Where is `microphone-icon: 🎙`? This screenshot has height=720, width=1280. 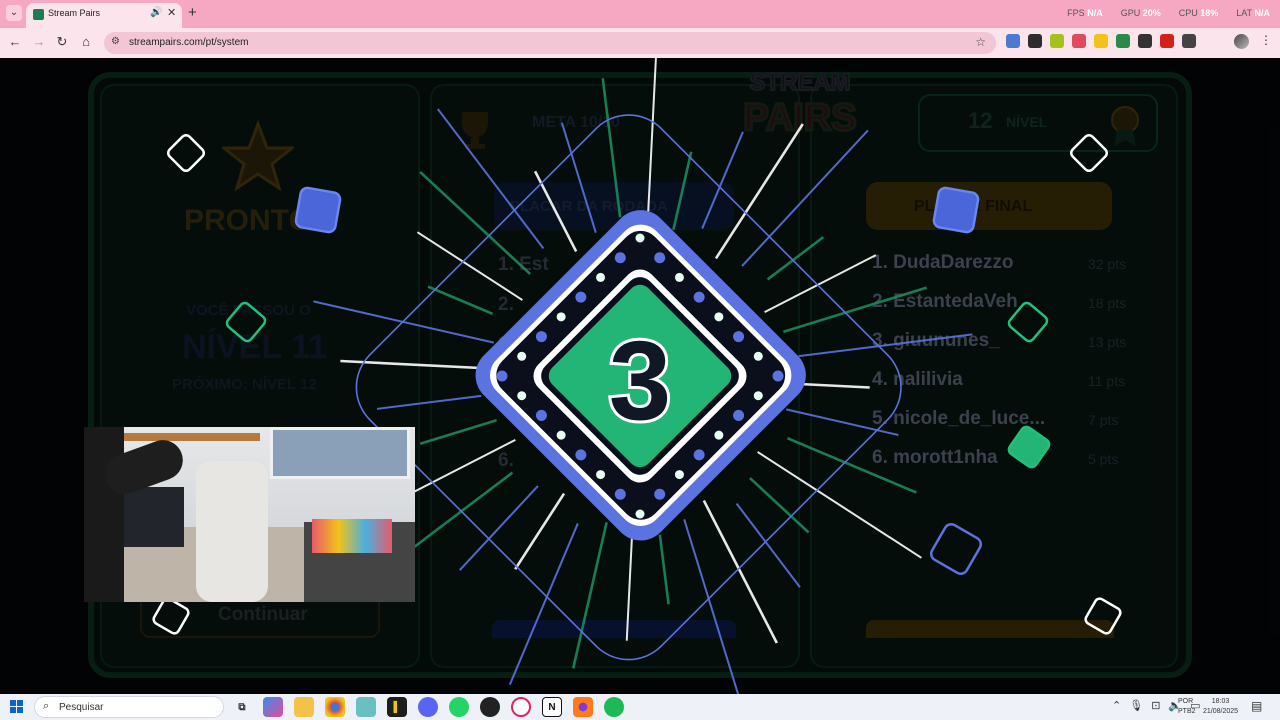
microphone-icon: 🎙 is located at coordinates (1136, 705).